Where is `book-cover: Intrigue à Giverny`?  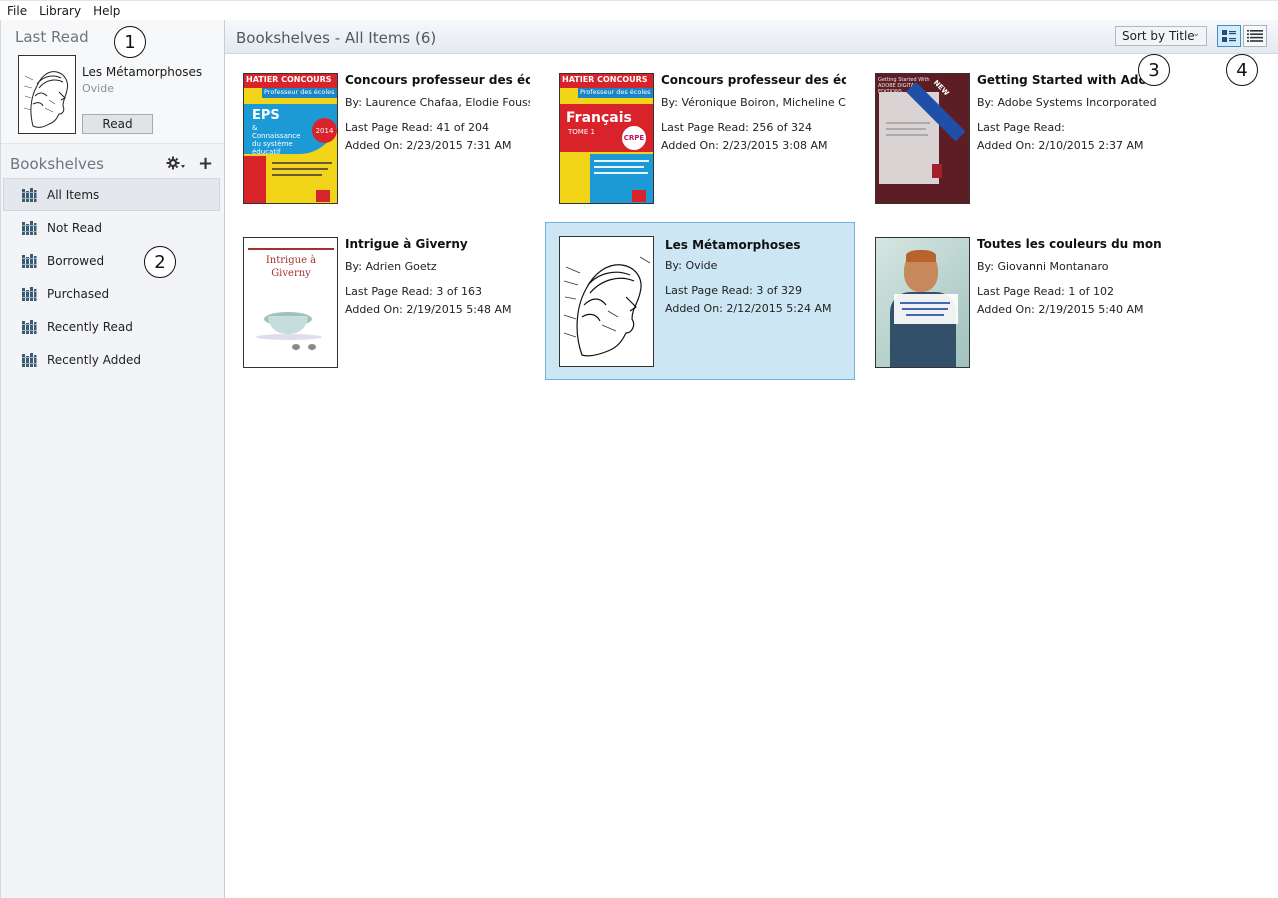 book-cover: Intrigue à Giverny is located at coordinates (290, 302).